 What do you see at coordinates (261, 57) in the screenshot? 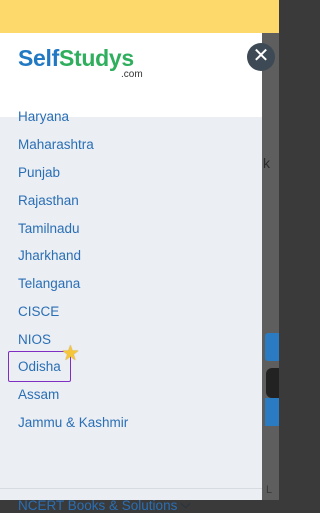
I see `close-button: ✕` at bounding box center [261, 57].